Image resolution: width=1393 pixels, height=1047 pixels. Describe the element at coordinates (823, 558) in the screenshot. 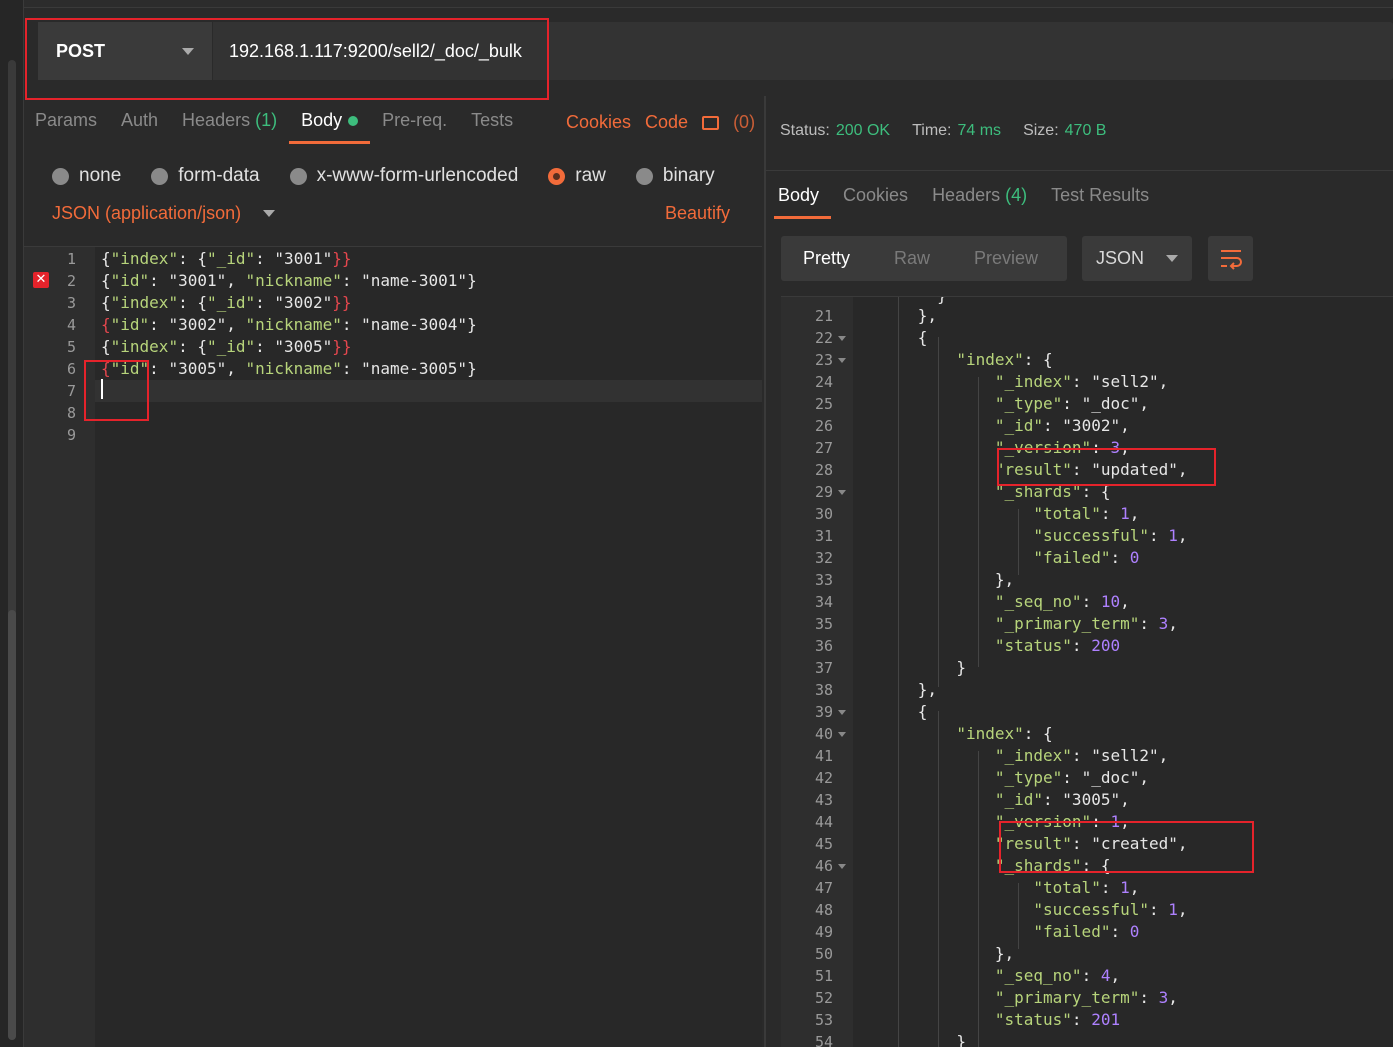

I see `line-number: 32` at that location.